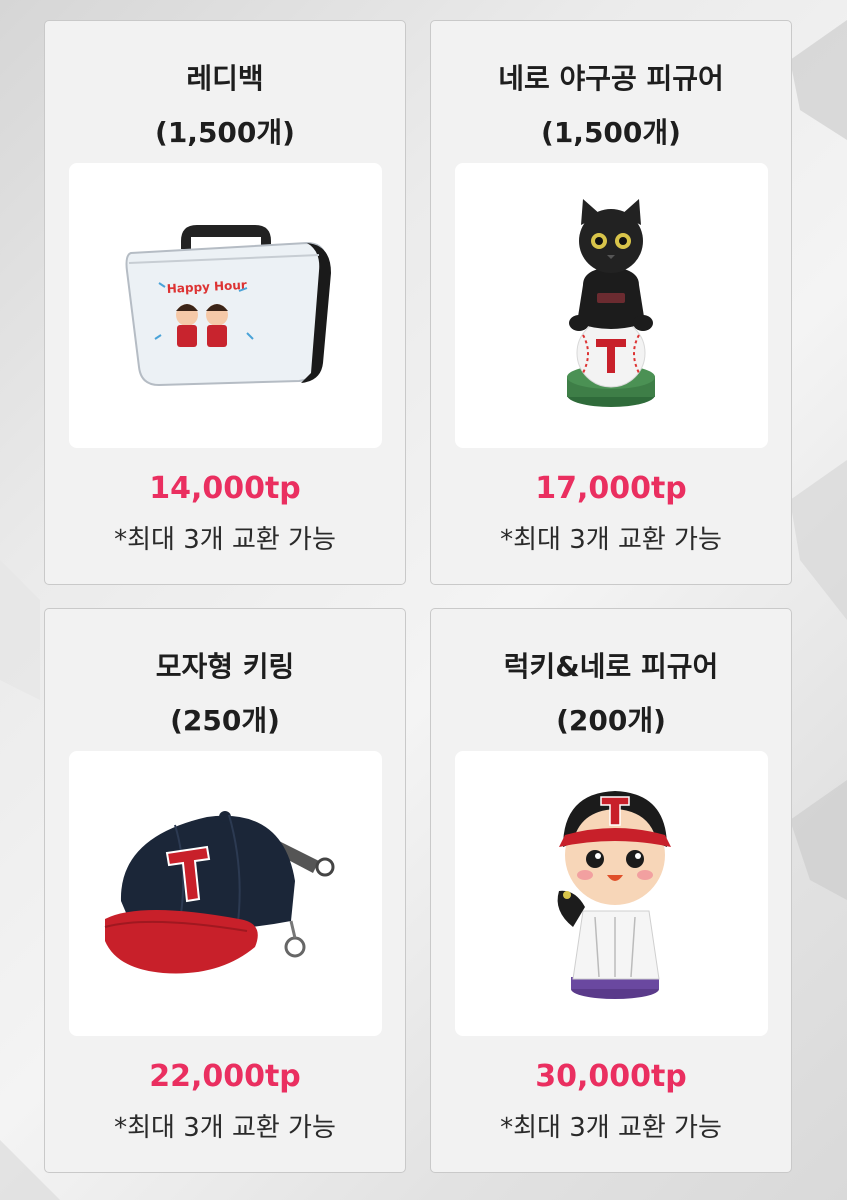 The height and width of the screenshot is (1200, 847). Describe the element at coordinates (225, 78) in the screenshot. I see `item-name: 레디백` at that location.